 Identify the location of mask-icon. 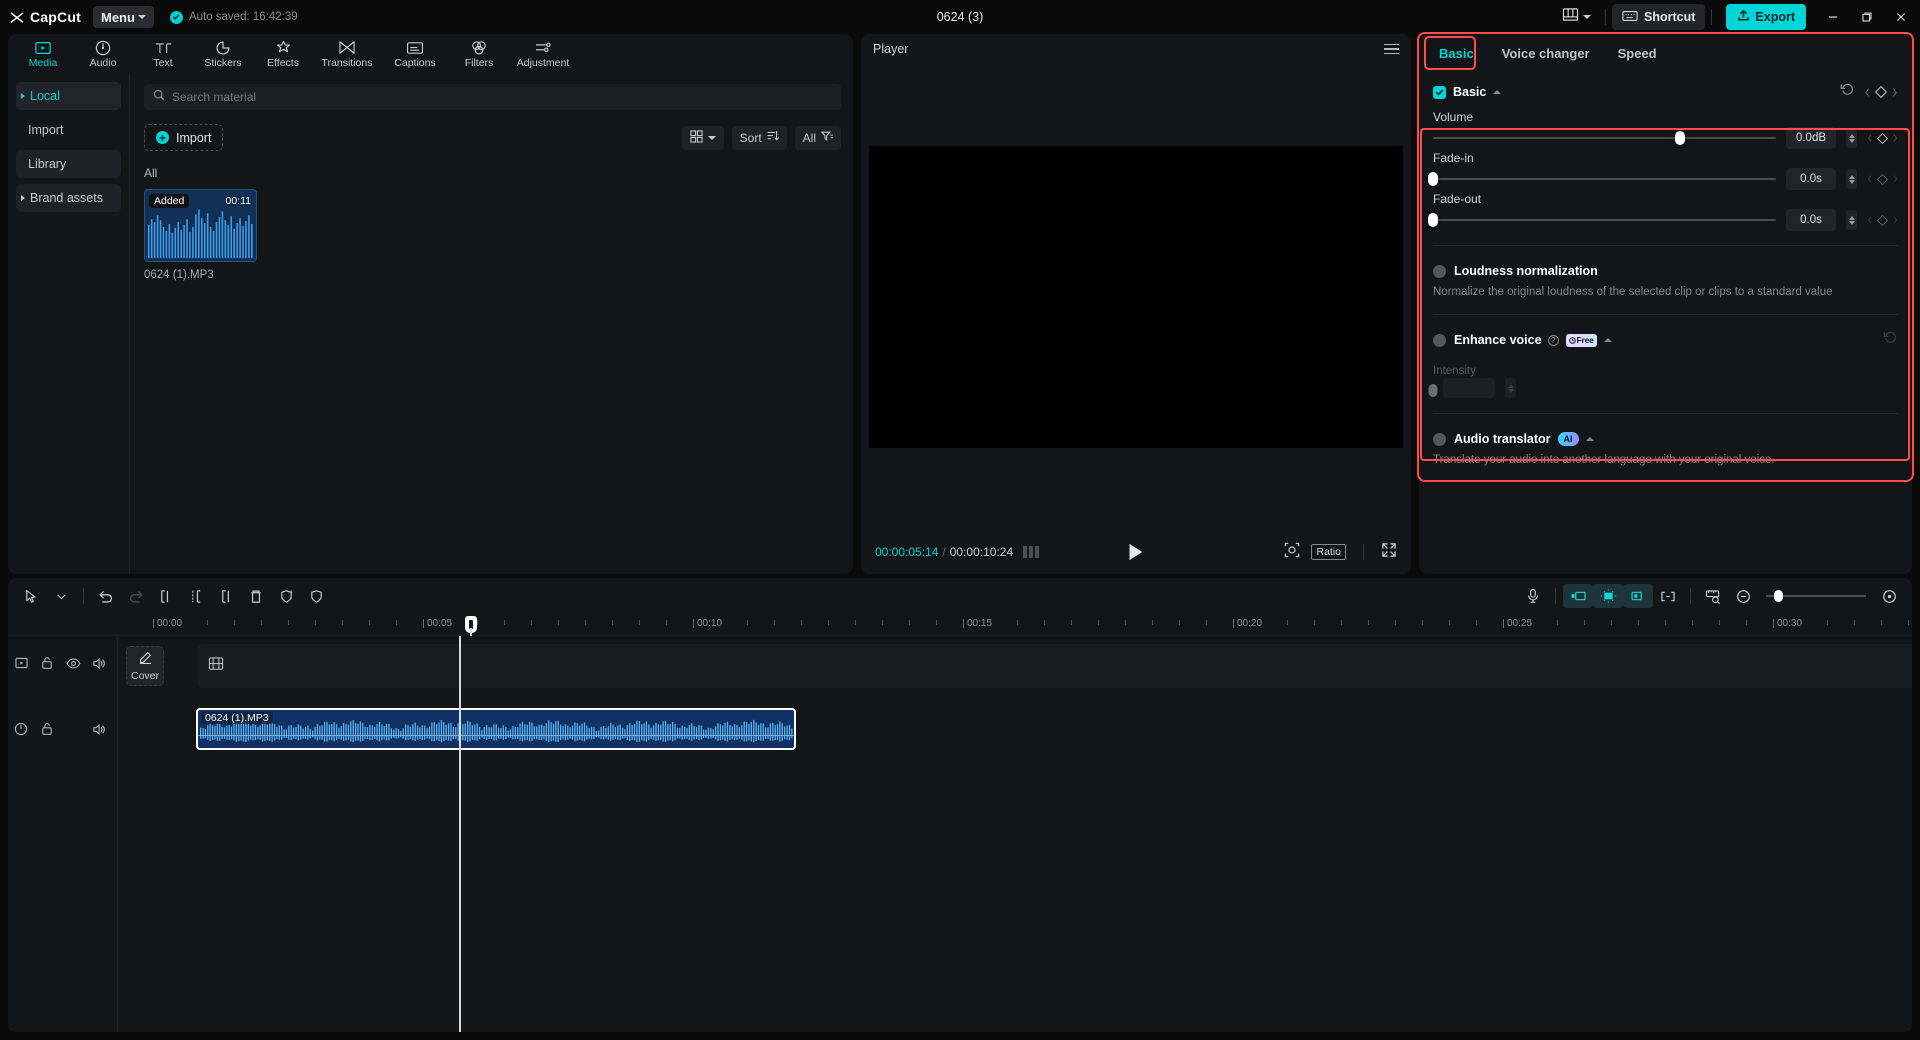
(316, 596).